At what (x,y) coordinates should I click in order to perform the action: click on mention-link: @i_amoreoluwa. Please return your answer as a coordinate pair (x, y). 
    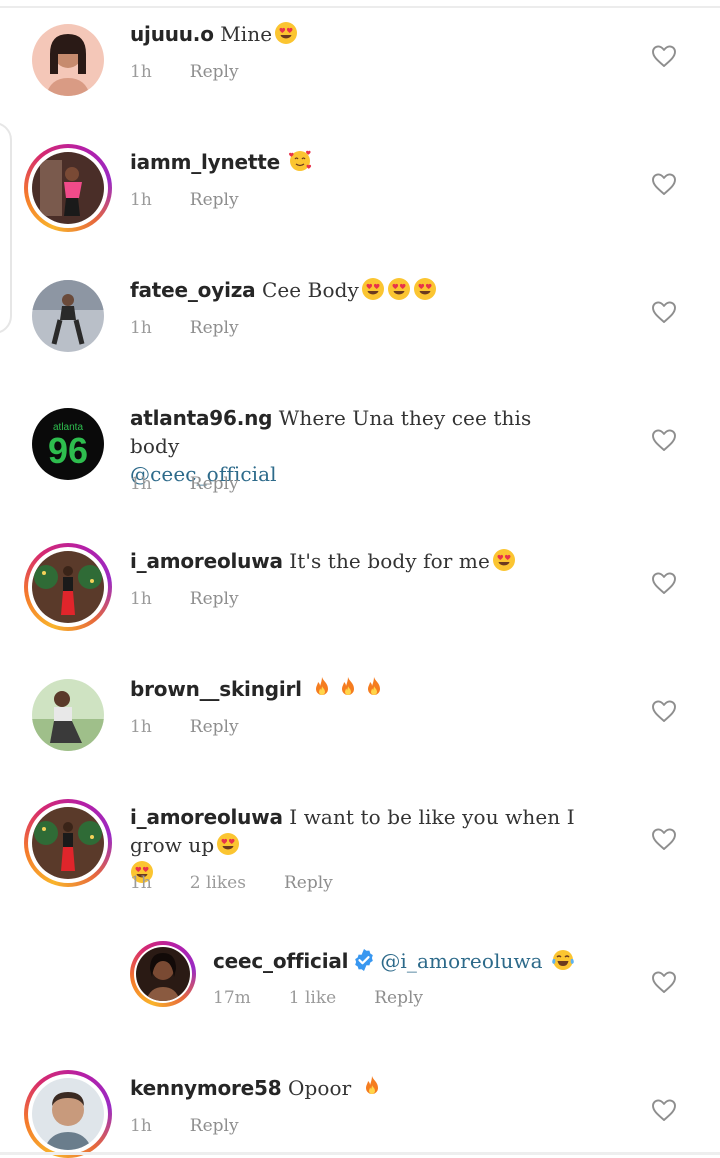
    Looking at the image, I should click on (461, 961).